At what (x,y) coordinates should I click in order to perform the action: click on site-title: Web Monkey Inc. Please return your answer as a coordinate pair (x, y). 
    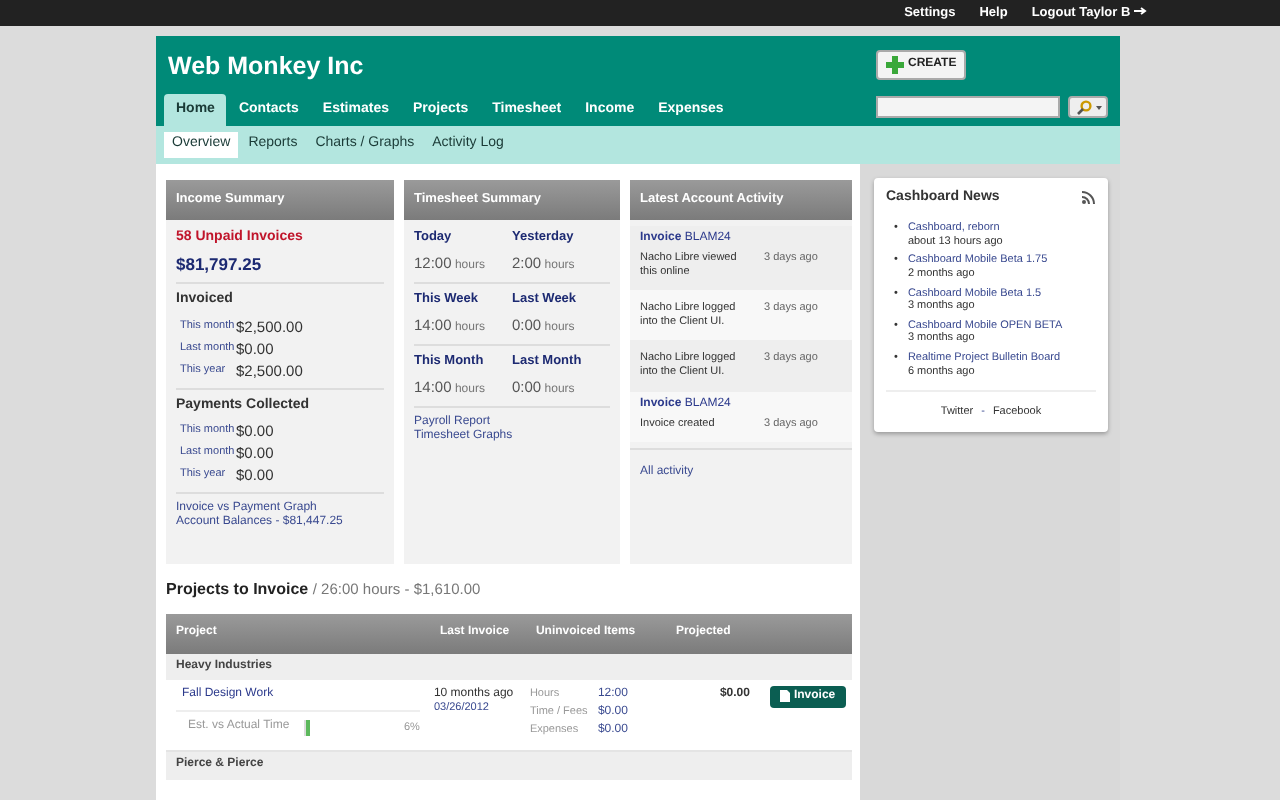
    Looking at the image, I should click on (267, 67).